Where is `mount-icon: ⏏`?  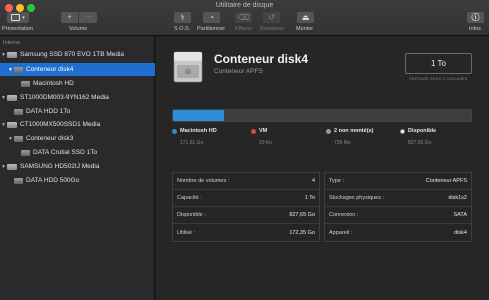 mount-icon: ⏏ is located at coordinates (305, 17).